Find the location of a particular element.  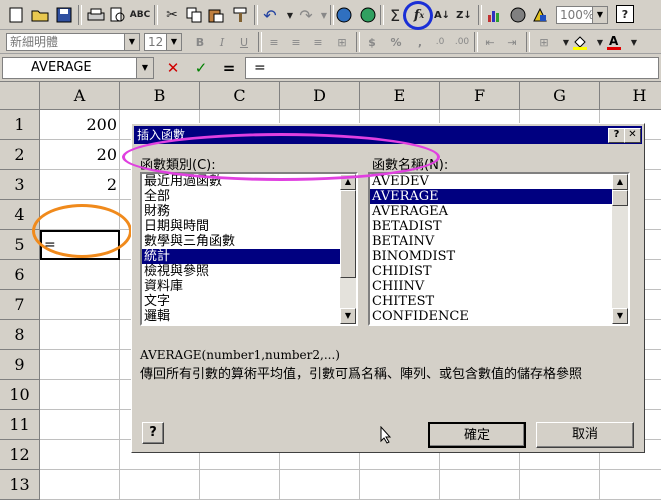

help-button: ? is located at coordinates (625, 14).